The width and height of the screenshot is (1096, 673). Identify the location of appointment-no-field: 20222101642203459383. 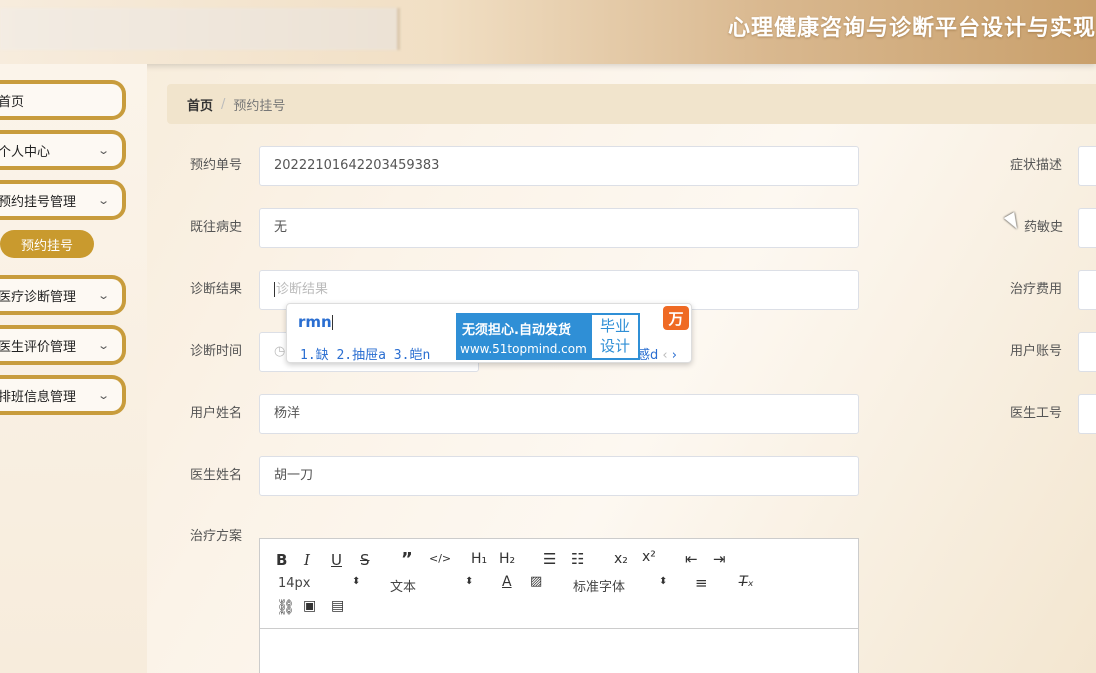
(559, 166).